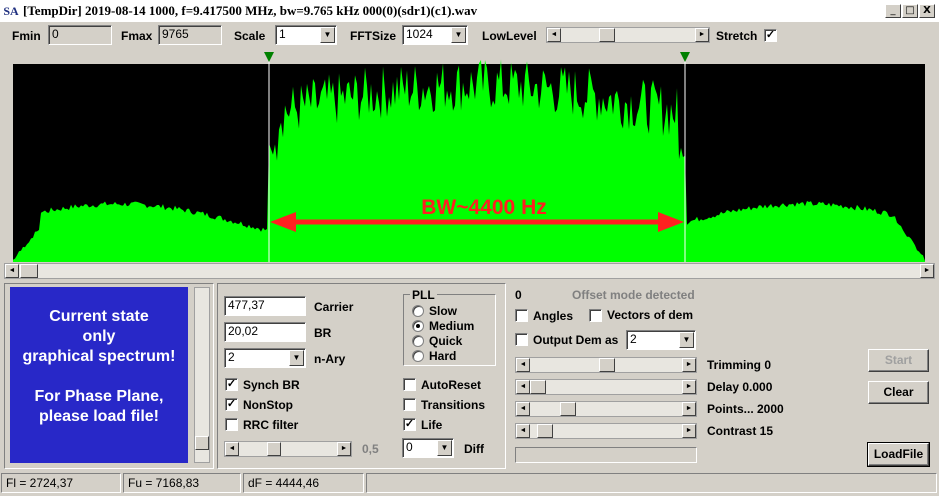 This screenshot has height=496, width=939. Describe the element at coordinates (538, 387) in the screenshot. I see `delay-thumb` at that location.